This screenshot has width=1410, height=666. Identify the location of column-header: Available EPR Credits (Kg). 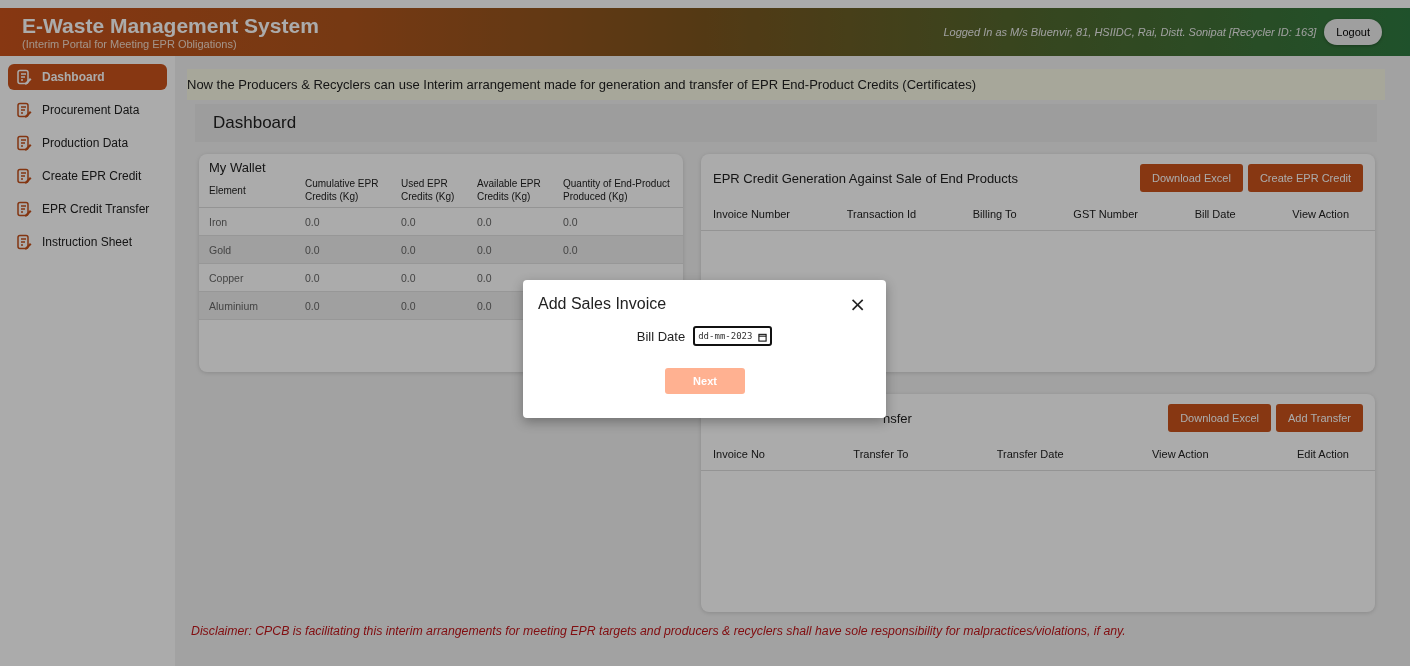
(510, 192).